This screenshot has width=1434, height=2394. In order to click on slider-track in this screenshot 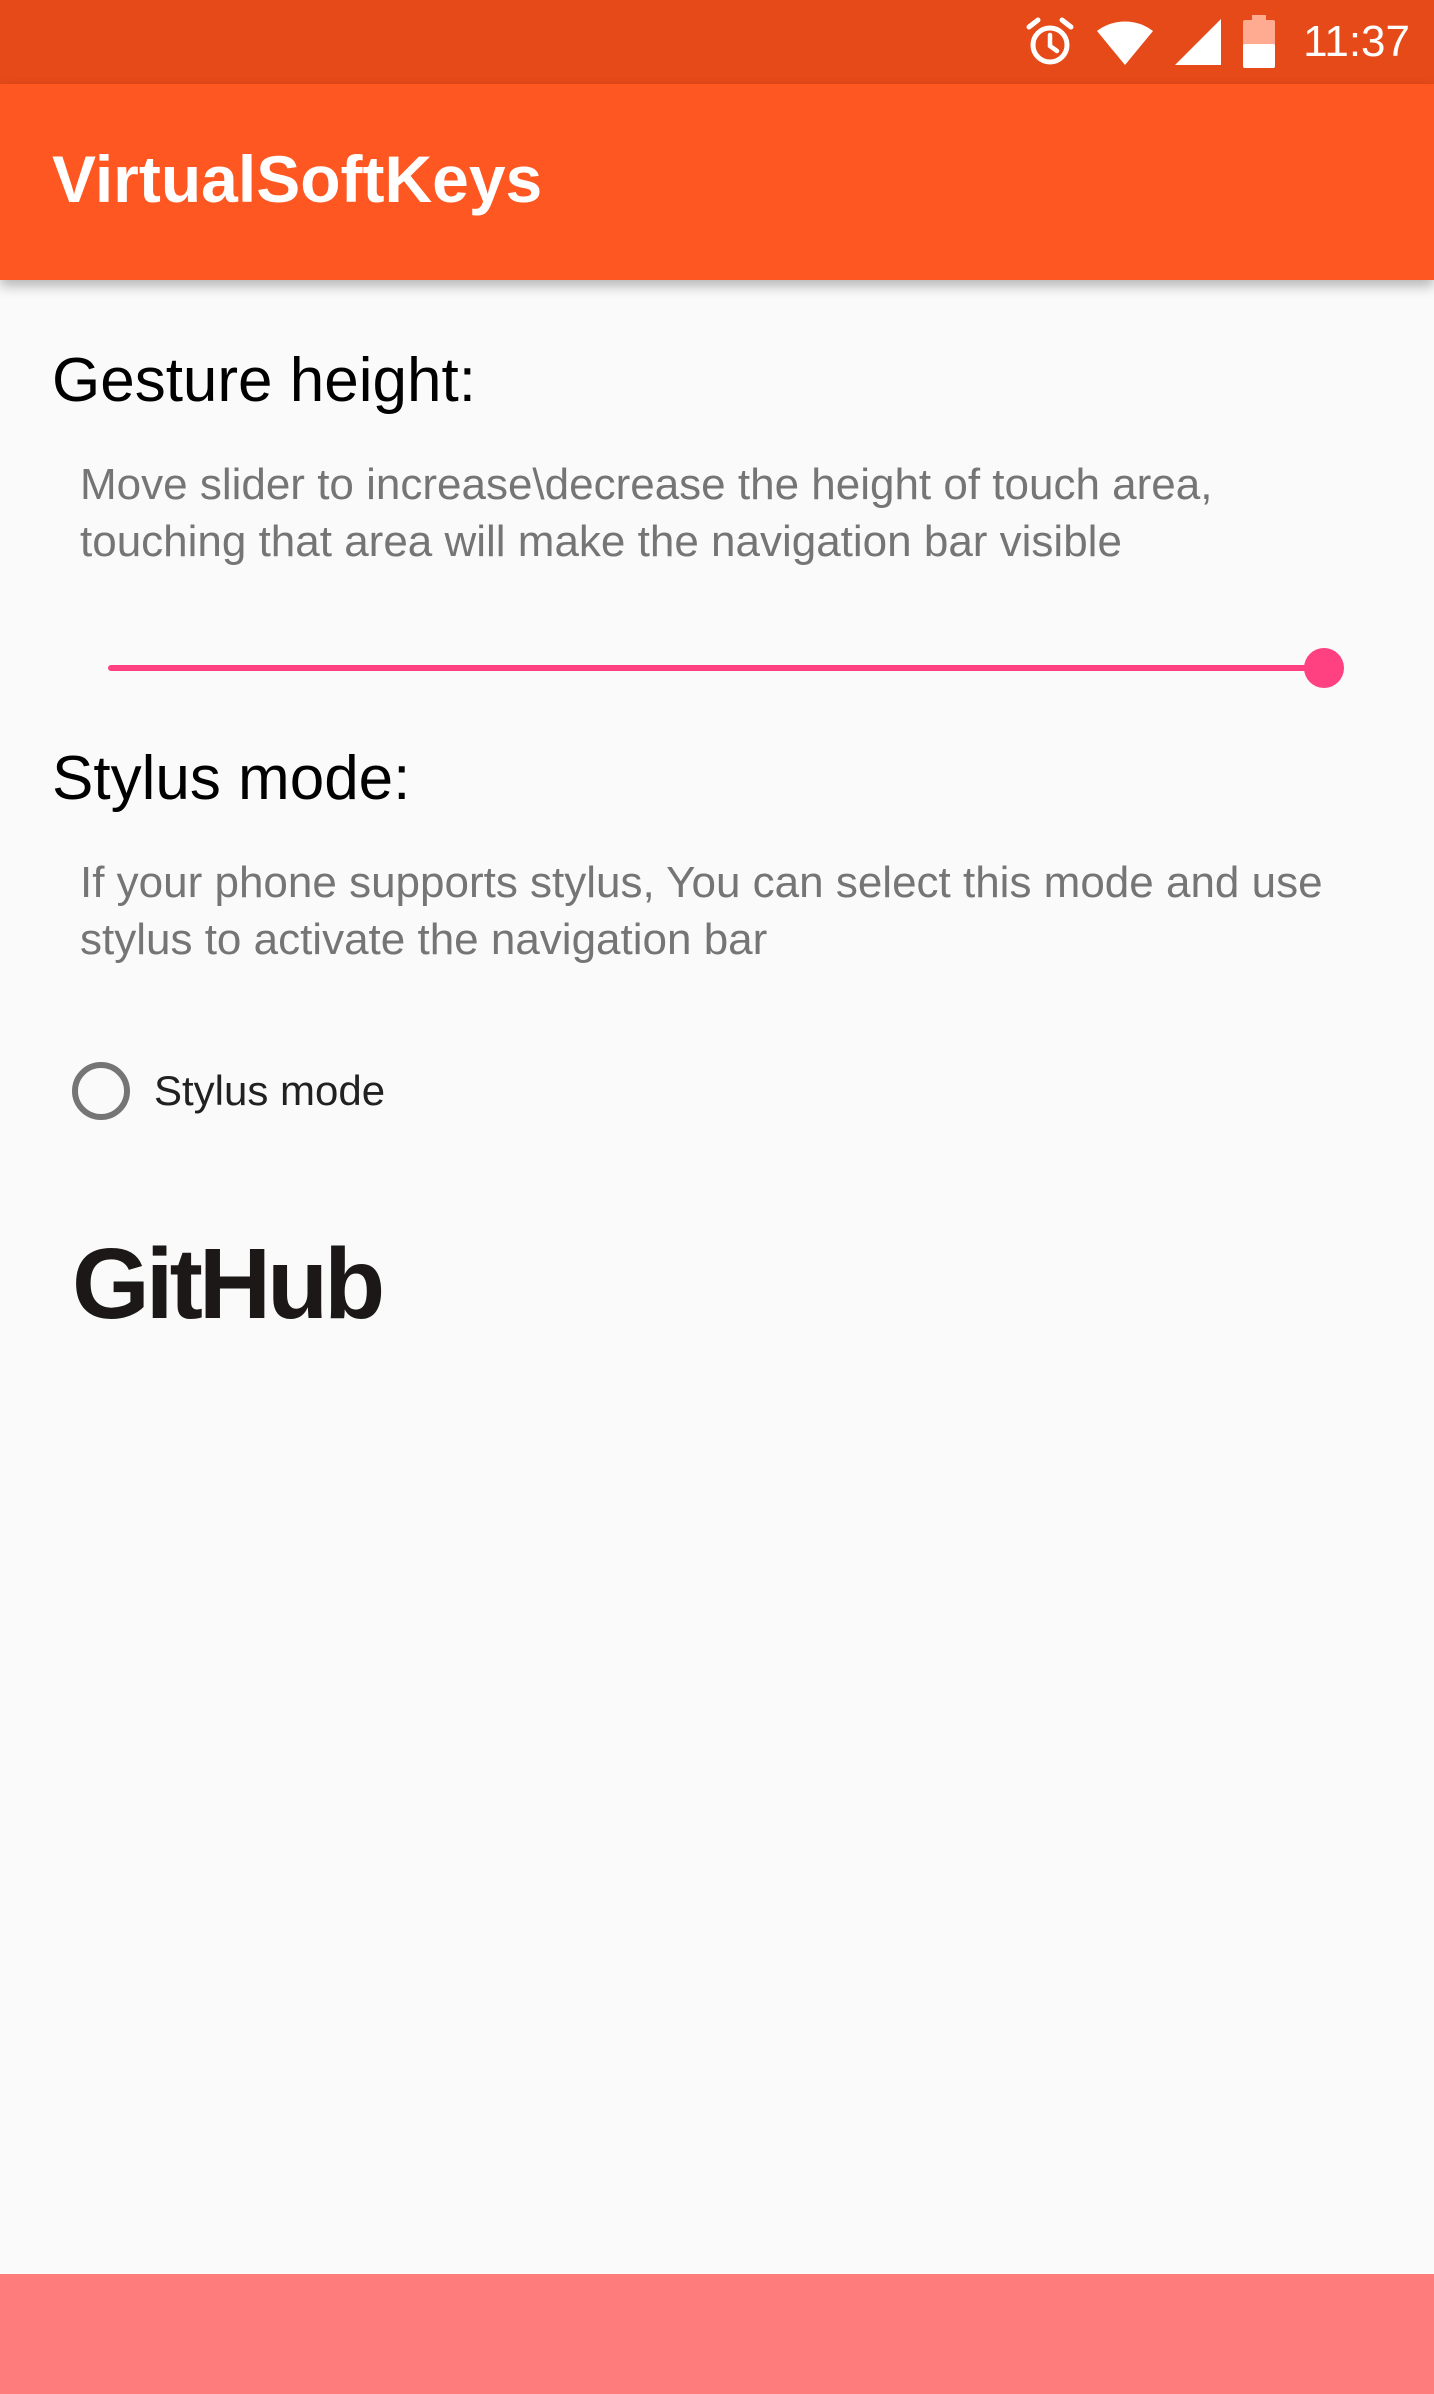, I will do `click(716, 668)`.